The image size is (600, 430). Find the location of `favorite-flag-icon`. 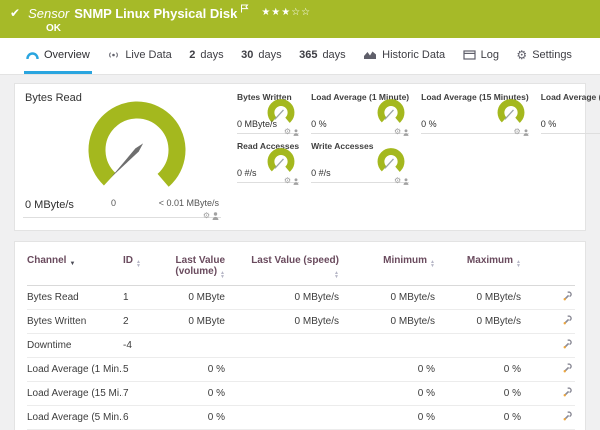

favorite-flag-icon is located at coordinates (244, 9).